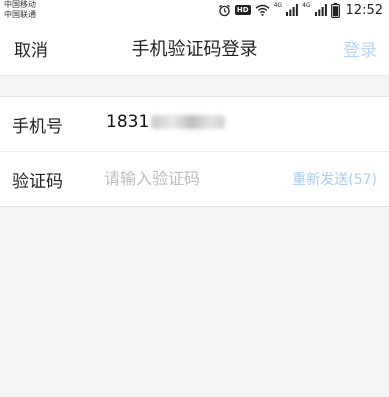 The height and width of the screenshot is (397, 389). What do you see at coordinates (278, 5) in the screenshot?
I see `network-type-1: 4G` at bounding box center [278, 5].